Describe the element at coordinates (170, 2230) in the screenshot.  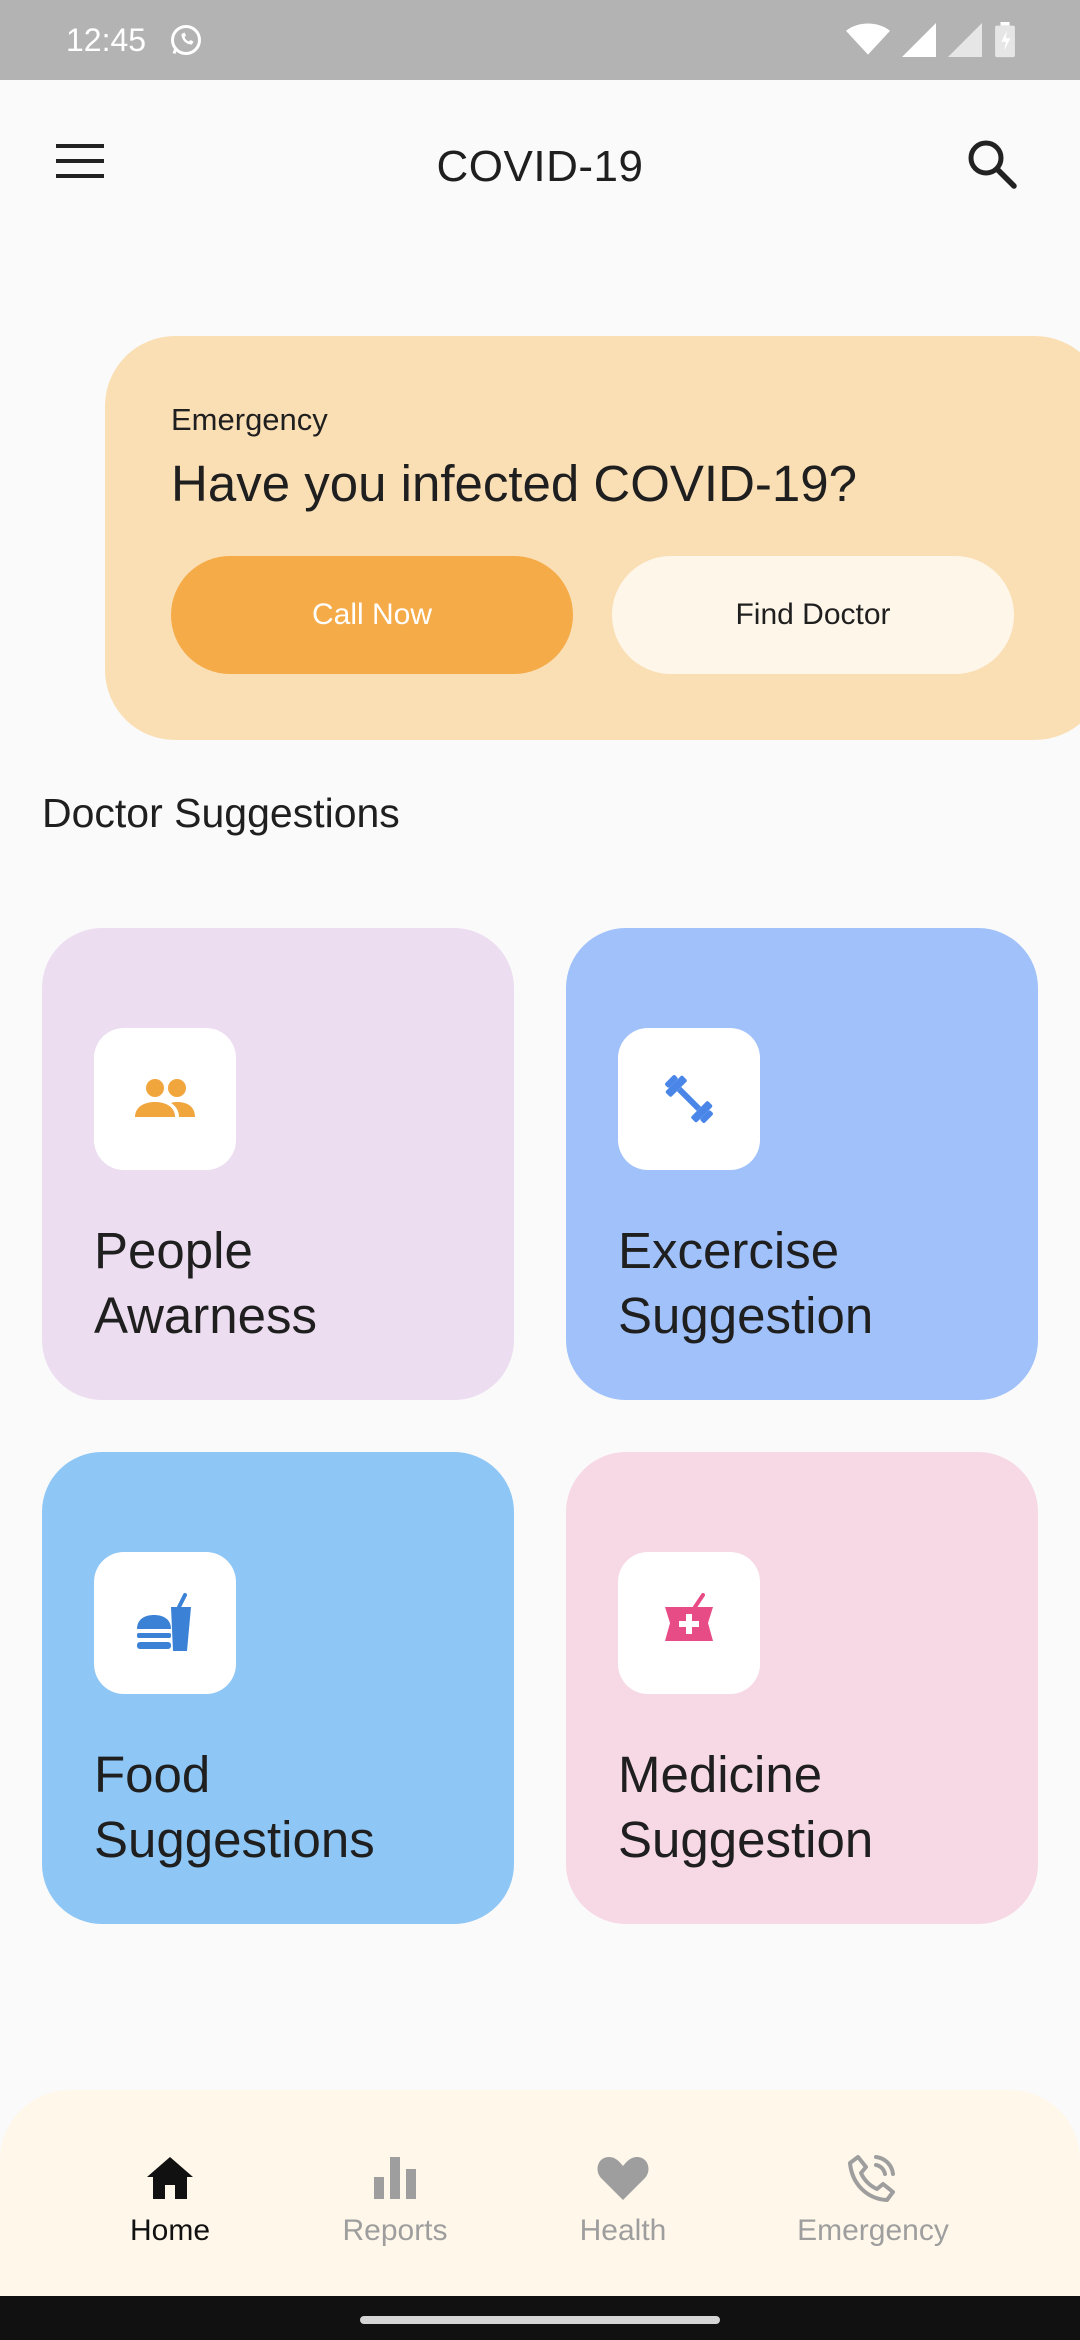
I see `nav-label: Home` at that location.